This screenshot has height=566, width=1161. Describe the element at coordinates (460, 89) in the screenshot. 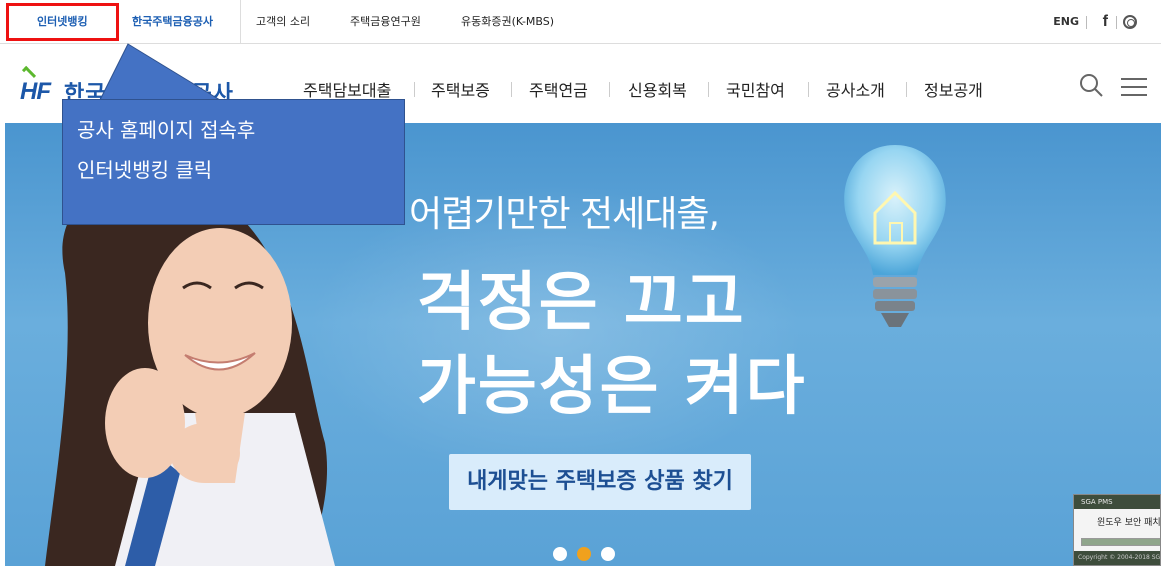

I see `menu-guarantee: 주택보증` at that location.